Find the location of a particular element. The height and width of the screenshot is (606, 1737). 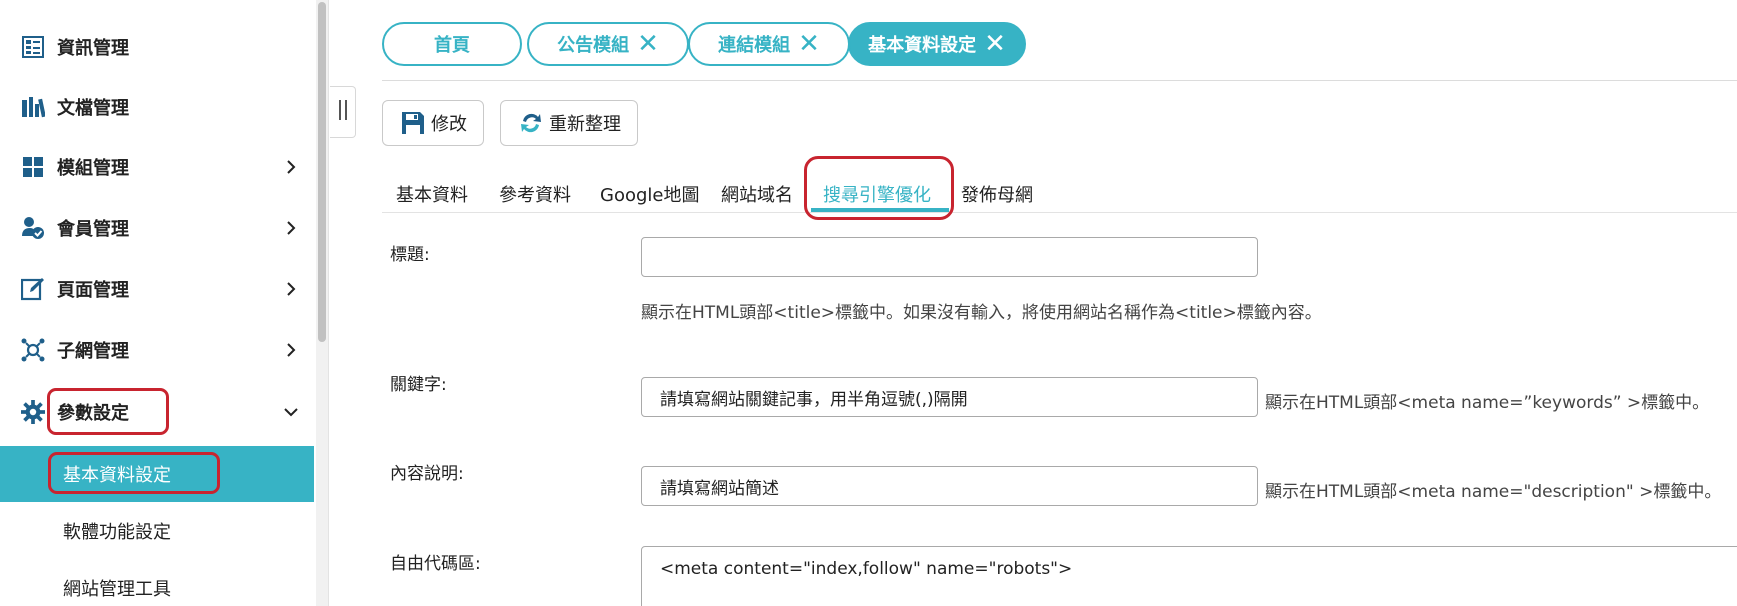

sidebar-item-label: 文檔管理 is located at coordinates (93, 108).